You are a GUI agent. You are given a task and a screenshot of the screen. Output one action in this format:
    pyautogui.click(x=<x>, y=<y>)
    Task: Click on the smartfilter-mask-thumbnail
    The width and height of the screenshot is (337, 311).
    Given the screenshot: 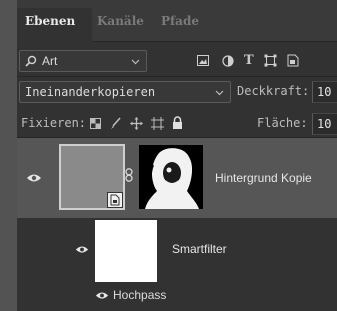 What is the action you would take?
    pyautogui.click(x=126, y=251)
    